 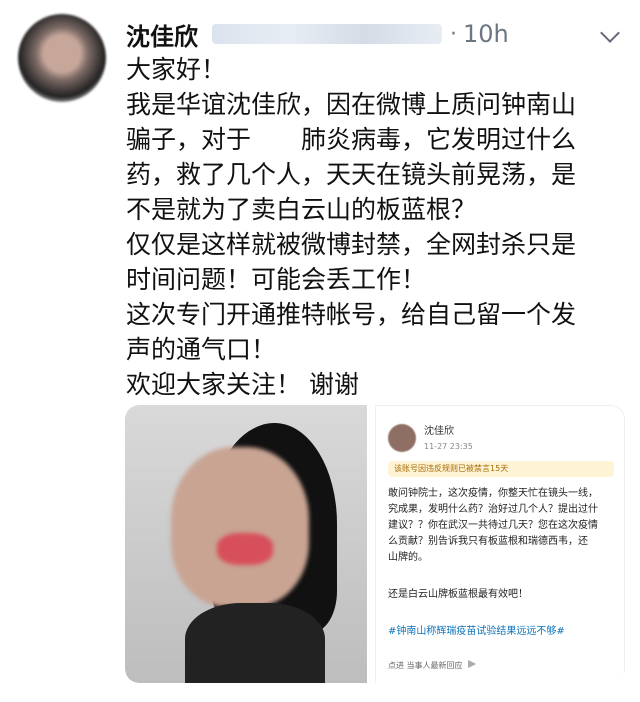 I want to click on ban-notice: 该账号因违反规则已被禁言15天, so click(x=501, y=469).